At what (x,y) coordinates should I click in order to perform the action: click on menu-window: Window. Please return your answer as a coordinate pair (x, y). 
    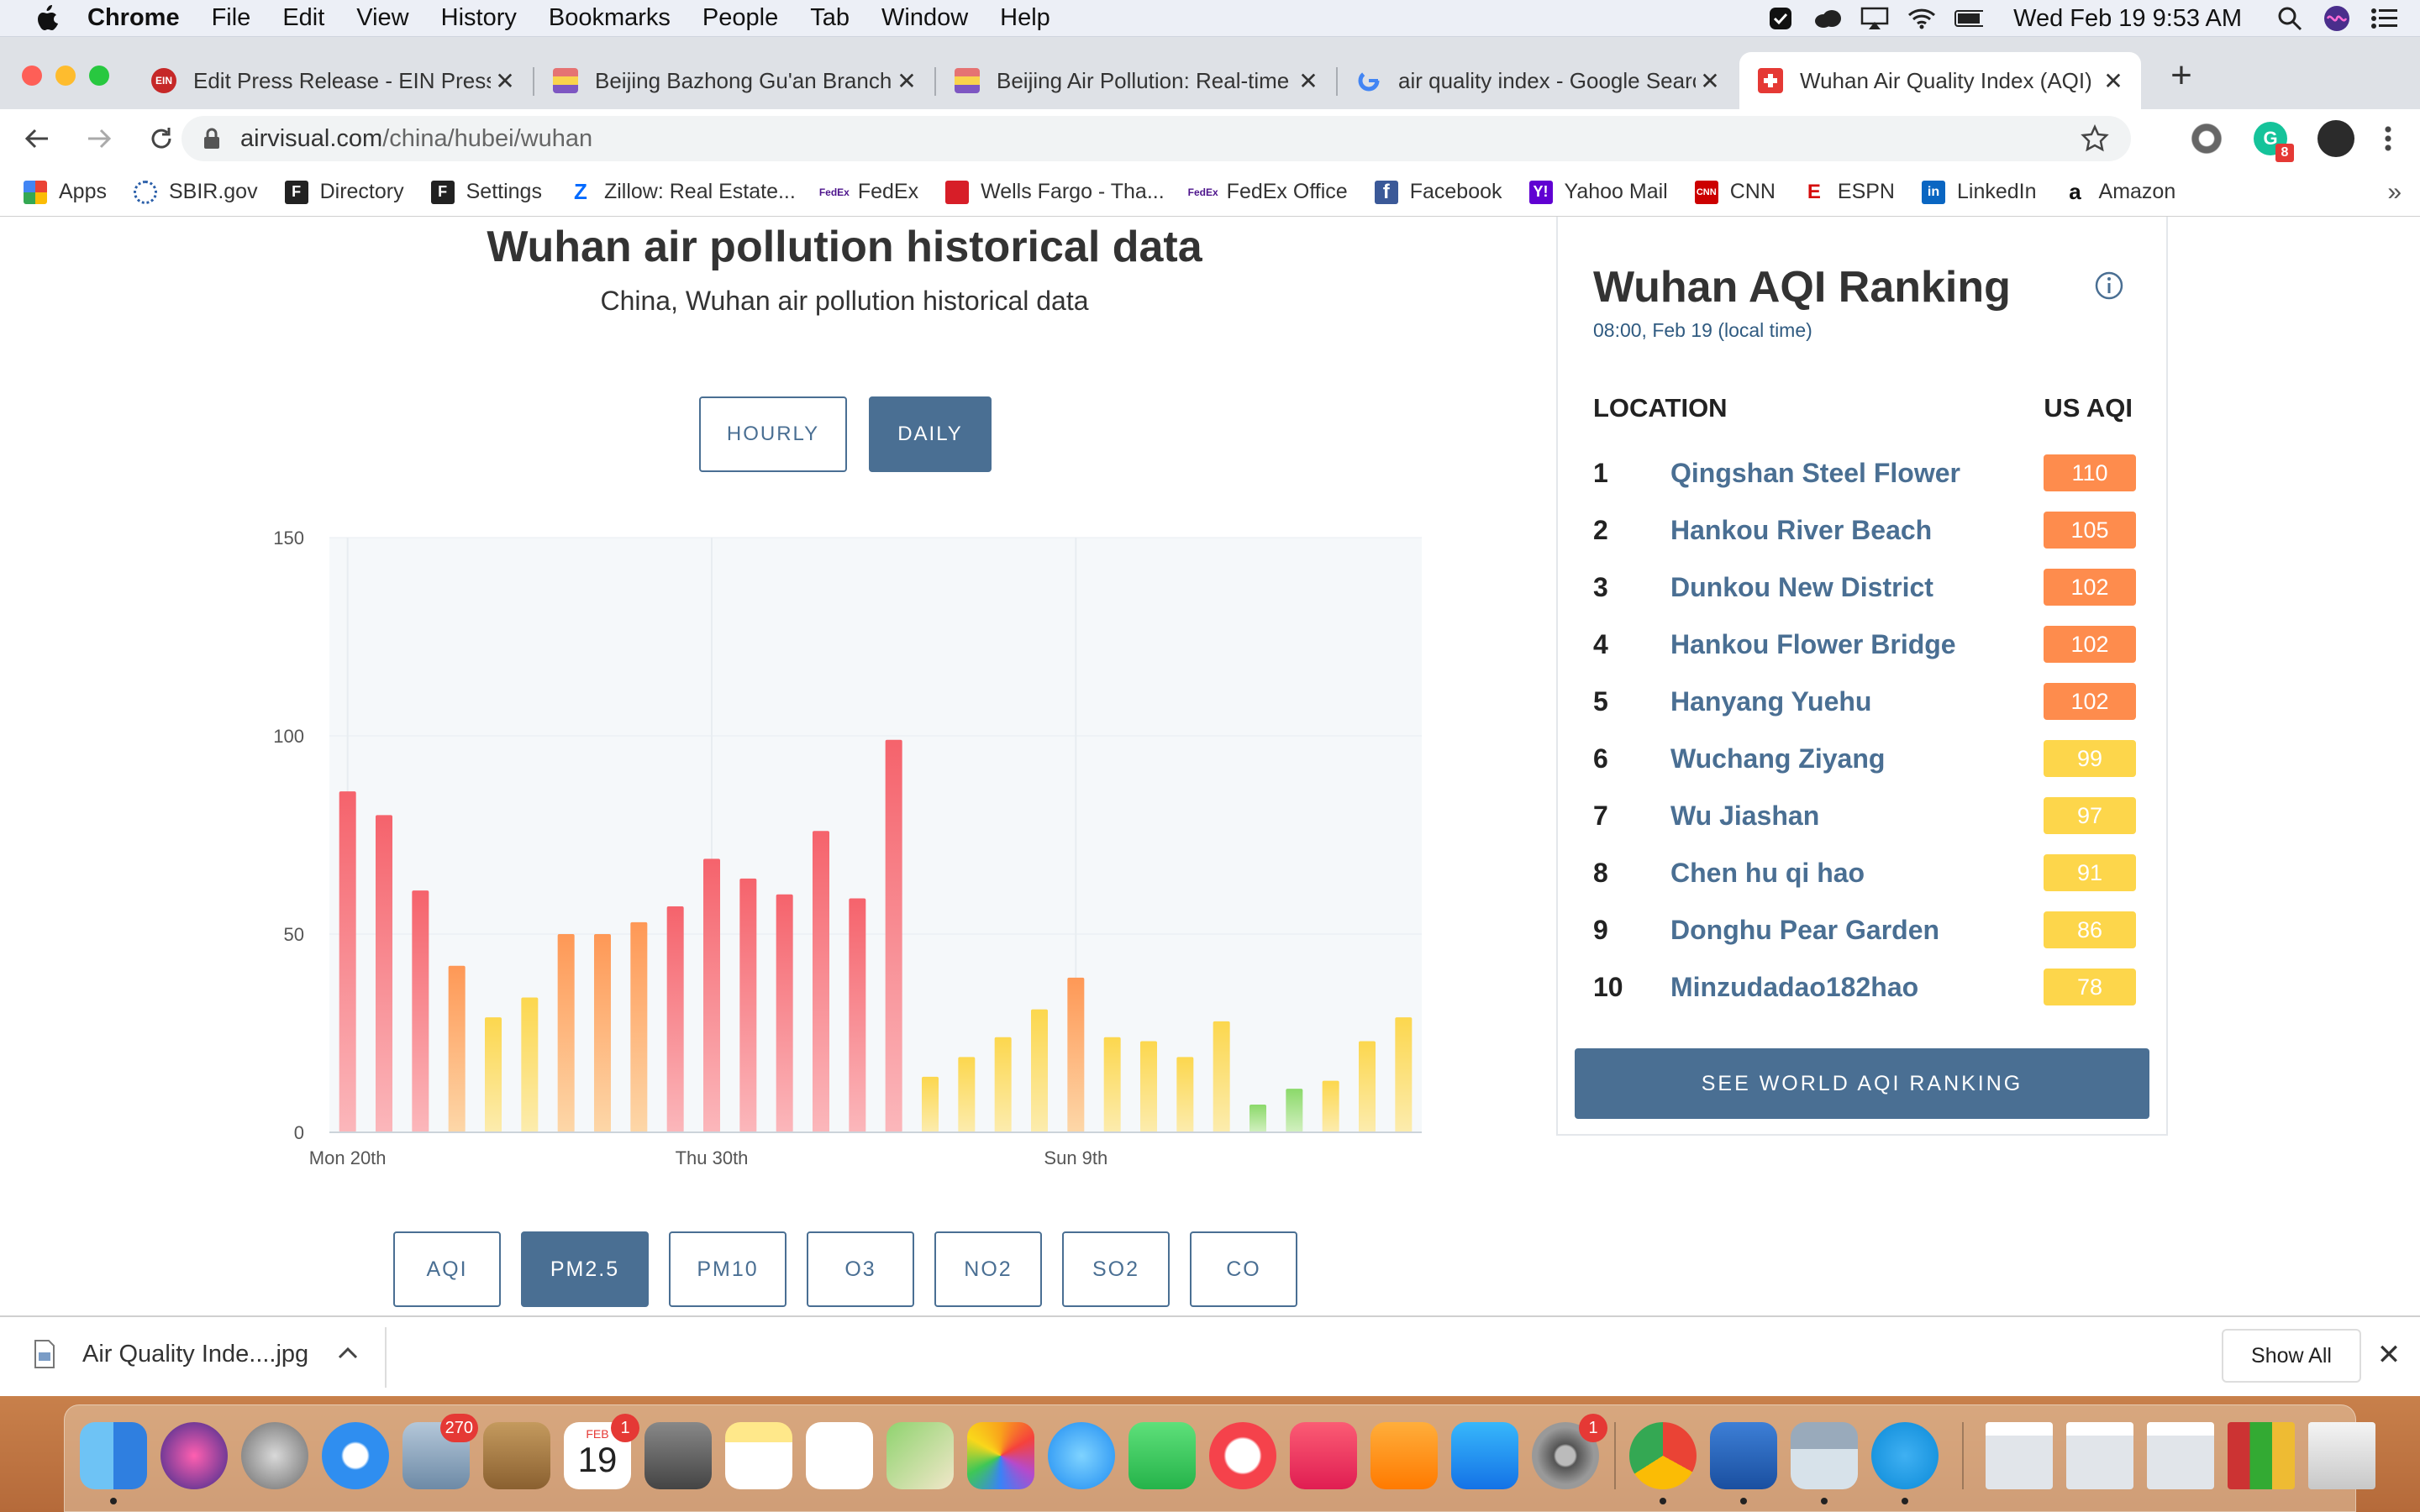
    Looking at the image, I should click on (925, 18).